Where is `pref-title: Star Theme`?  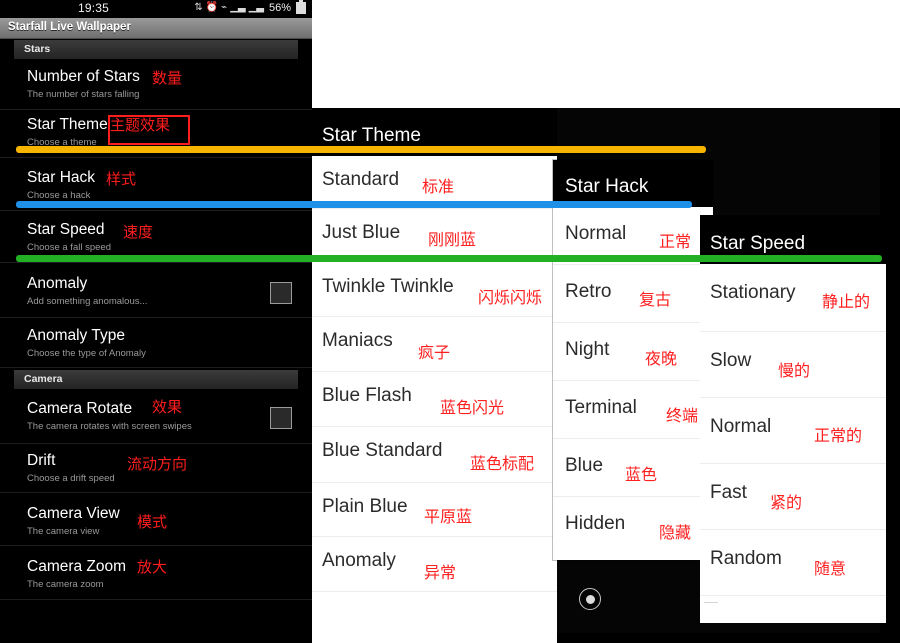
pref-title: Star Theme is located at coordinates (67, 124).